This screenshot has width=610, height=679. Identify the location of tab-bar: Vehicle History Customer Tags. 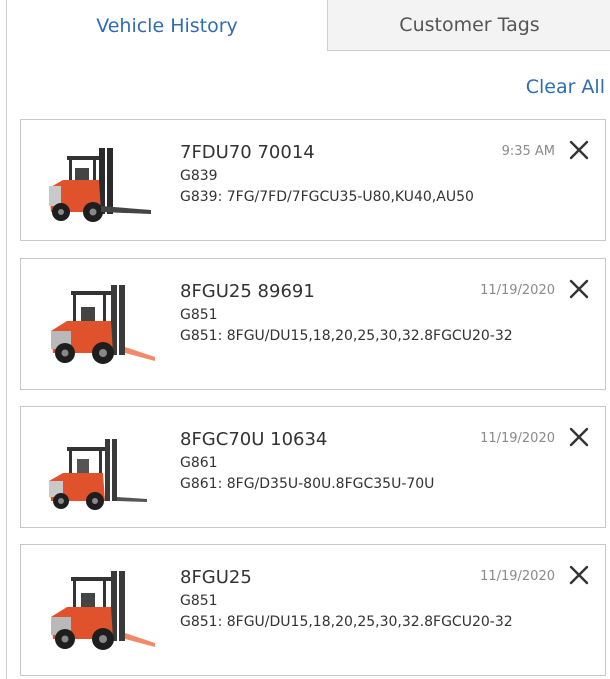
(308, 25).